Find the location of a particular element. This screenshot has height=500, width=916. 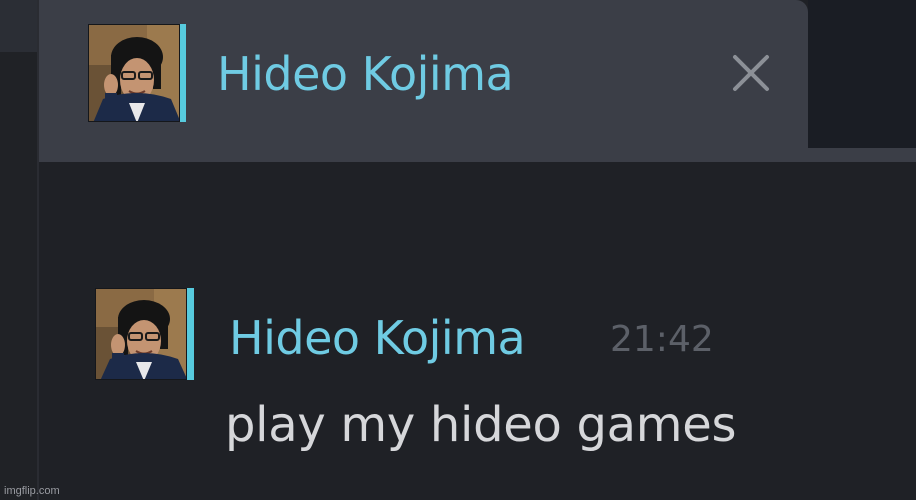

message-avatar is located at coordinates (141, 334).